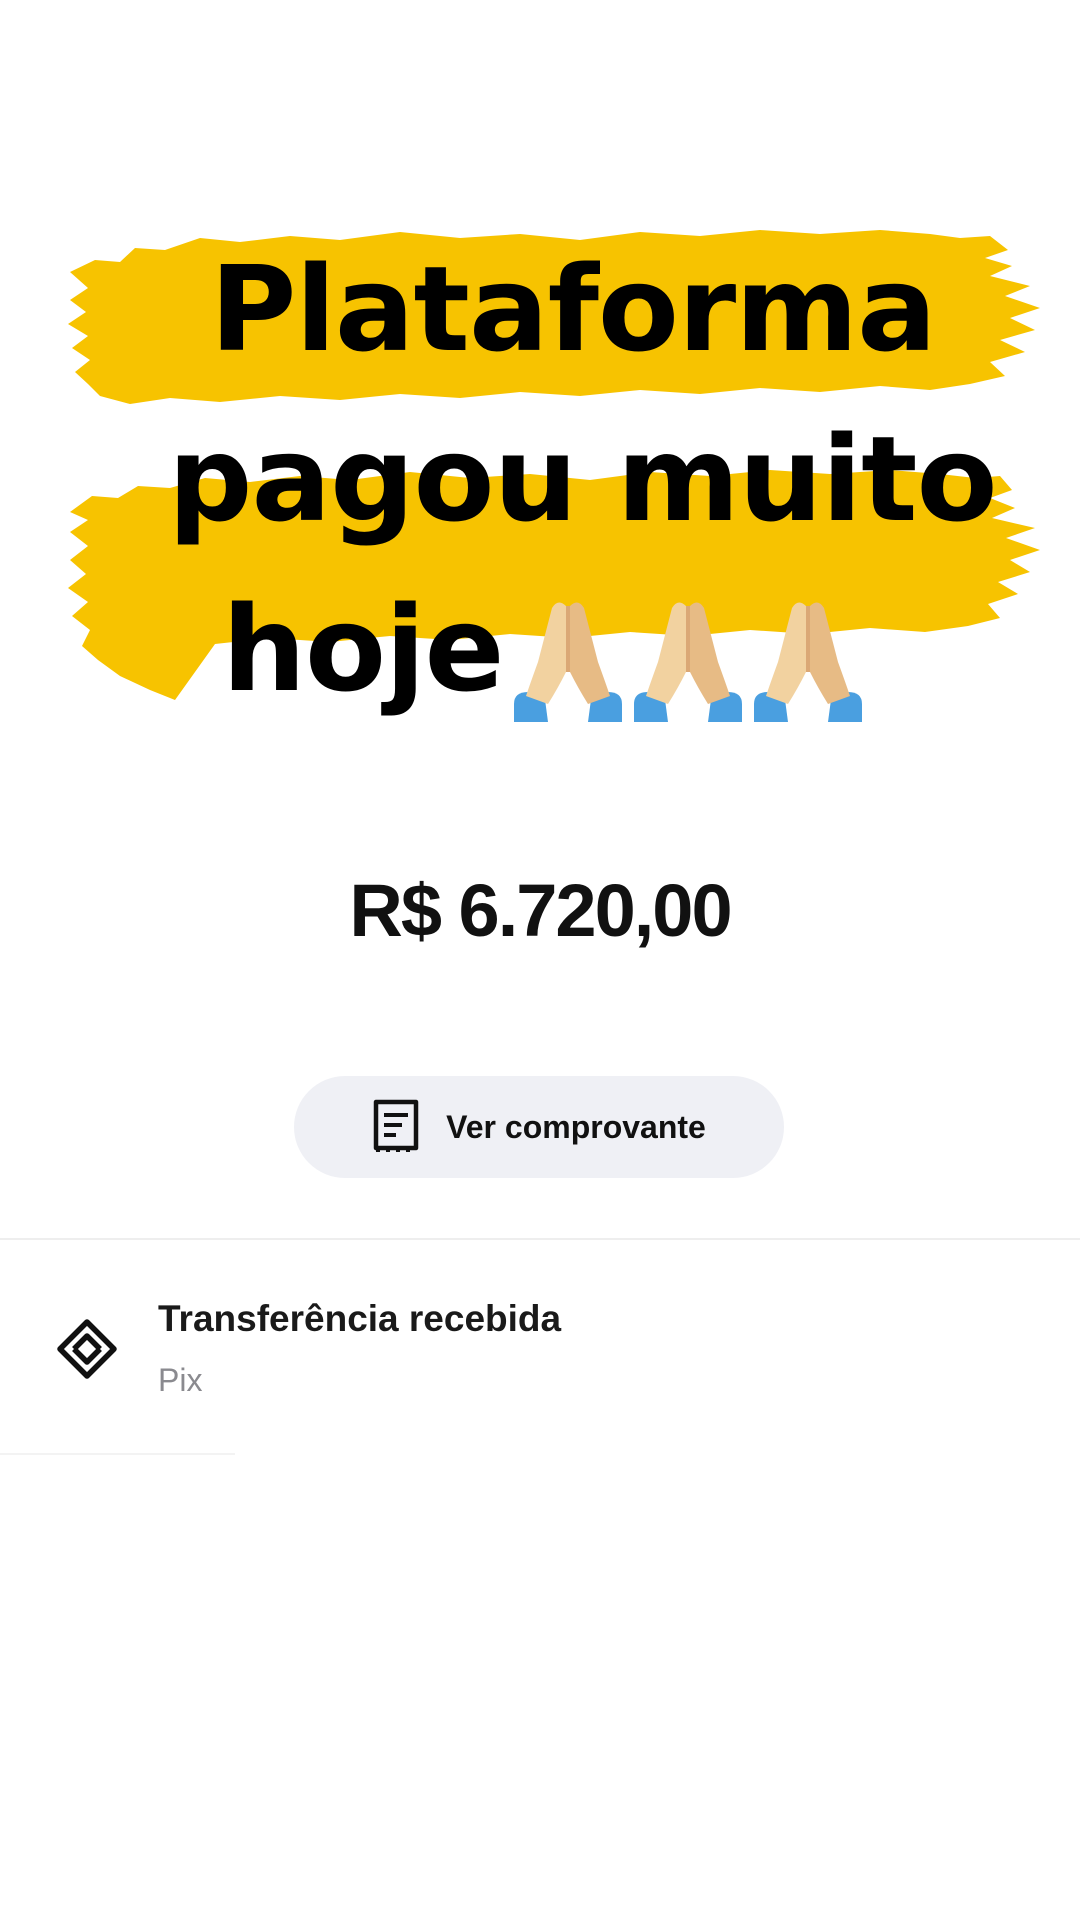  I want to click on emoji-row, so click(688, 657).